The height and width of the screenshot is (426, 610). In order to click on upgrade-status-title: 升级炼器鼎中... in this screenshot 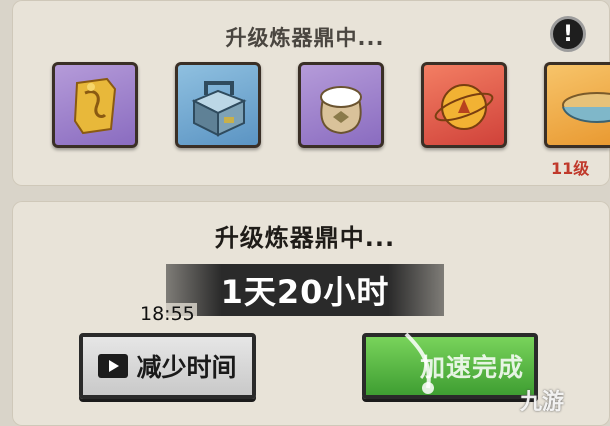, I will do `click(305, 238)`.